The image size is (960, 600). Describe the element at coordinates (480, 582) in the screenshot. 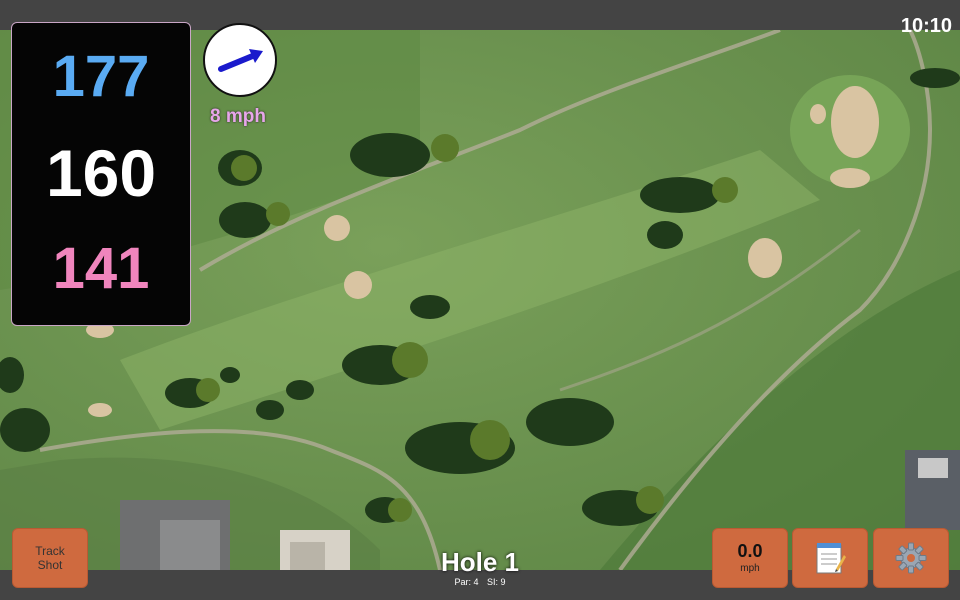

I see `hole-info: Par: 4 SI: 9` at that location.